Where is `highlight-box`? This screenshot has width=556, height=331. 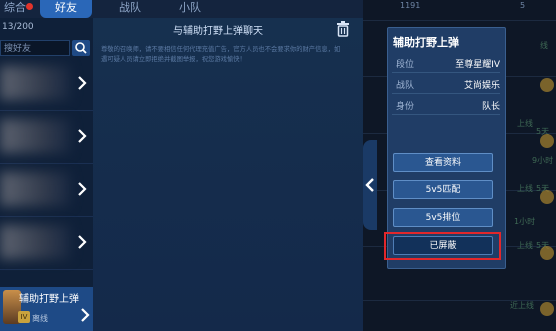 highlight-box is located at coordinates (442, 246).